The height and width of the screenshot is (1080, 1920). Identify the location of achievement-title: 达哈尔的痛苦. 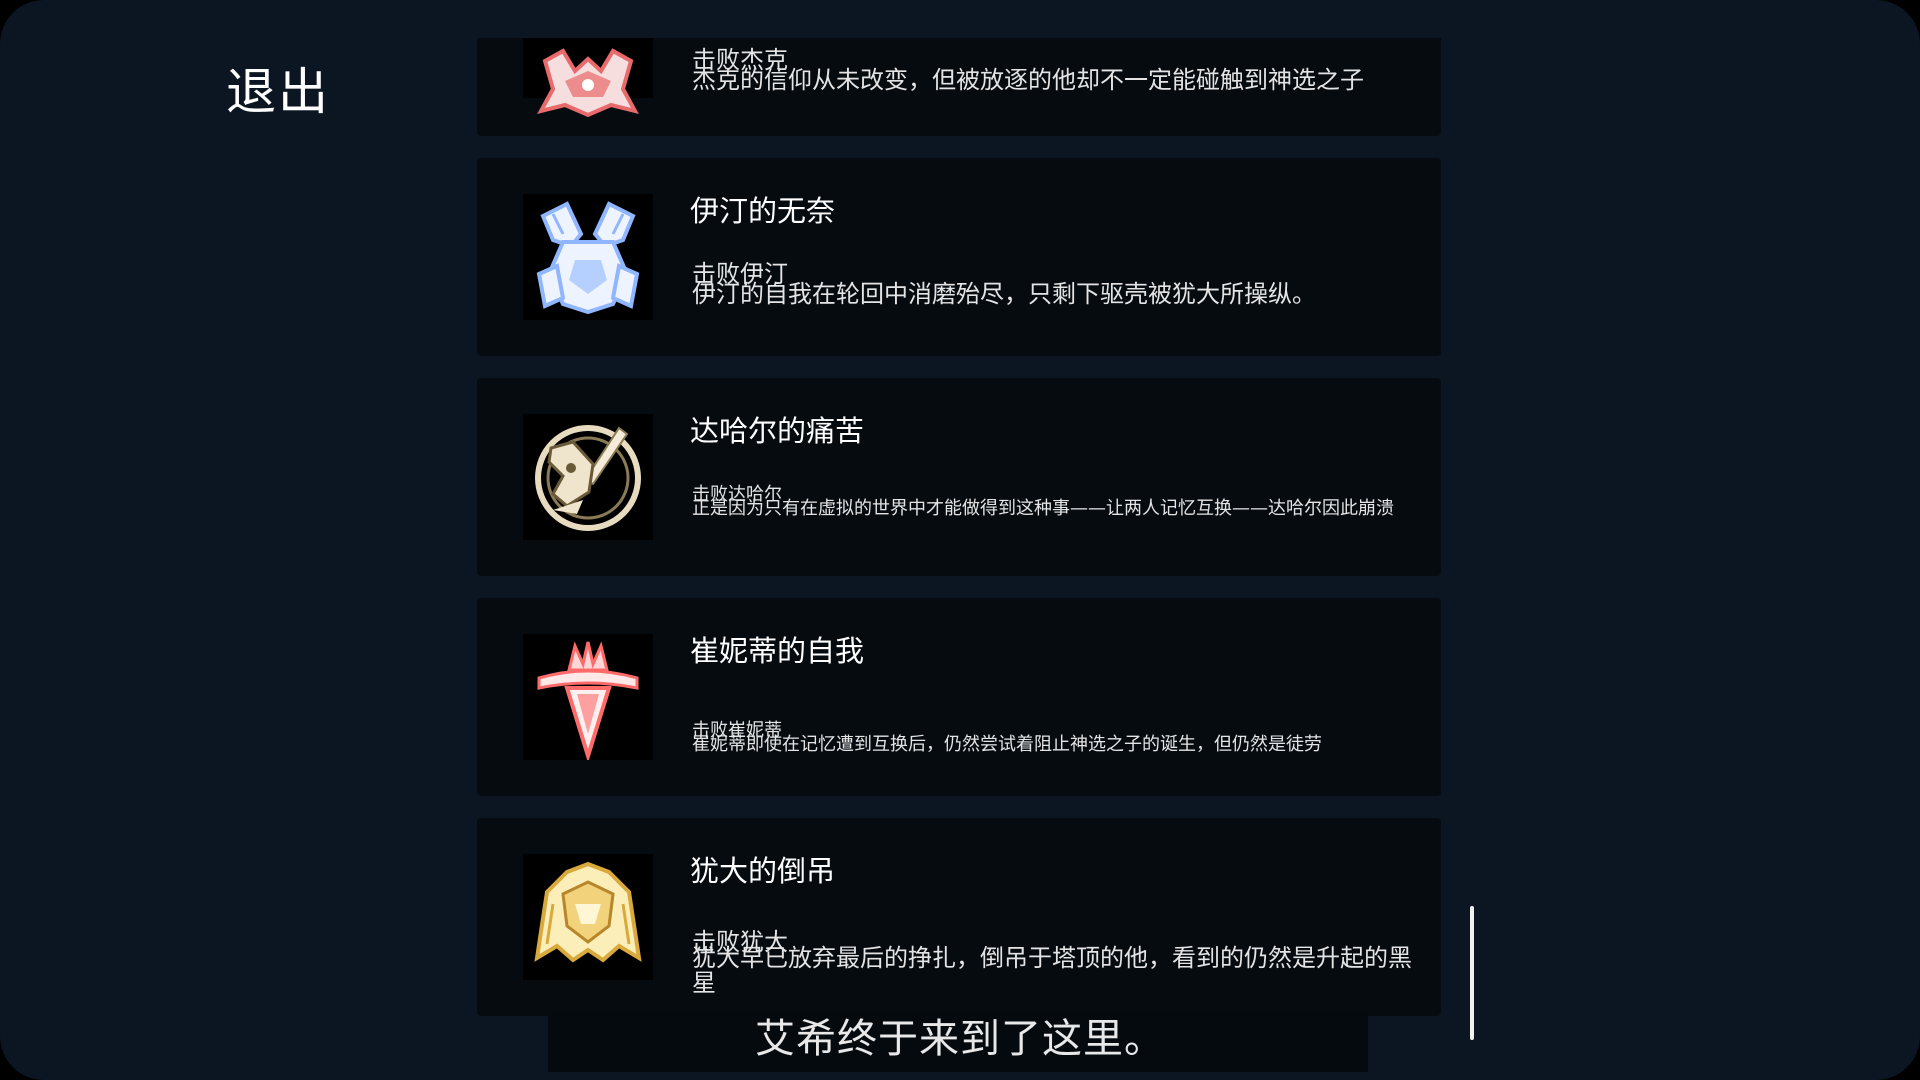
(777, 431).